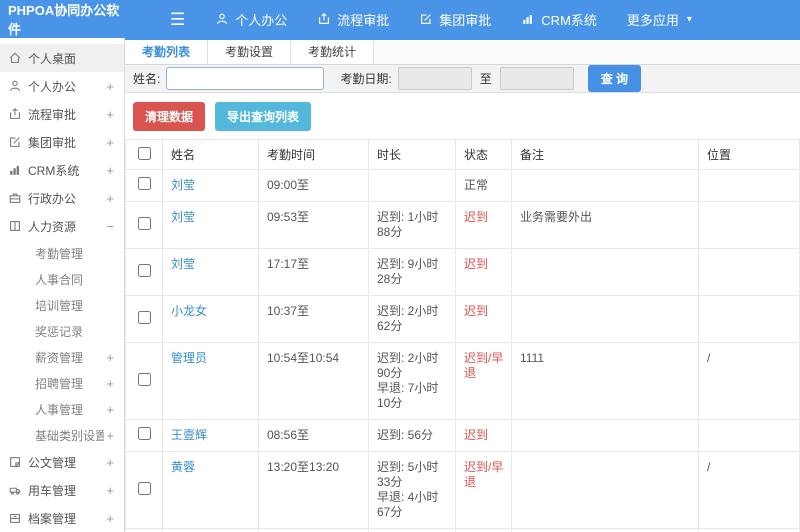 The height and width of the screenshot is (532, 800). I want to click on sidebar-item-personal-office: 个人办公 +, so click(62, 86).